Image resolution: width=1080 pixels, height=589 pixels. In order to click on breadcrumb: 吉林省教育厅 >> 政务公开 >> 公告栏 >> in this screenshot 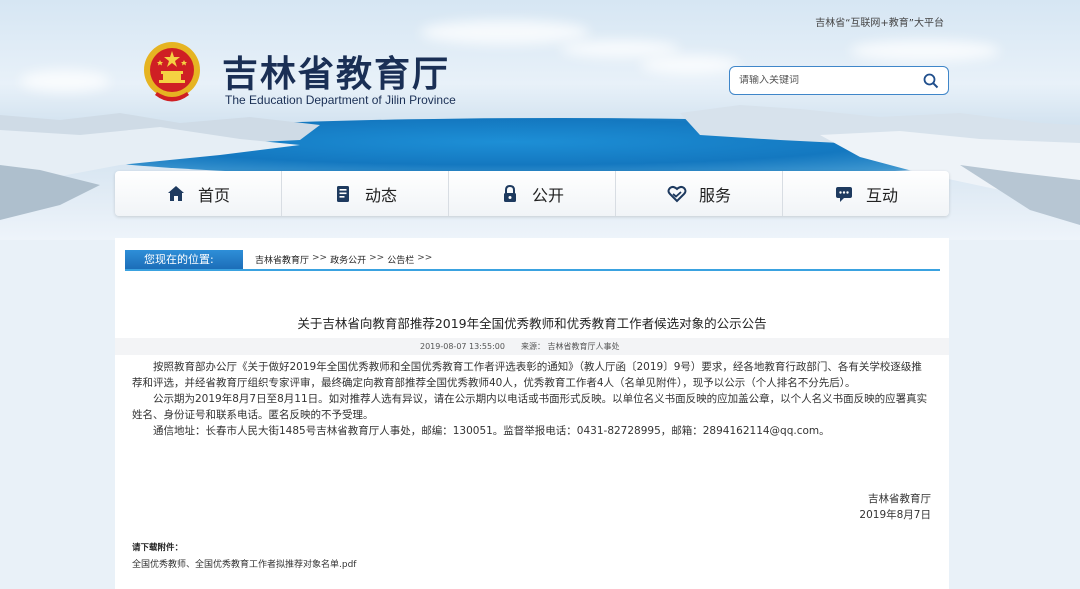, I will do `click(343, 259)`.